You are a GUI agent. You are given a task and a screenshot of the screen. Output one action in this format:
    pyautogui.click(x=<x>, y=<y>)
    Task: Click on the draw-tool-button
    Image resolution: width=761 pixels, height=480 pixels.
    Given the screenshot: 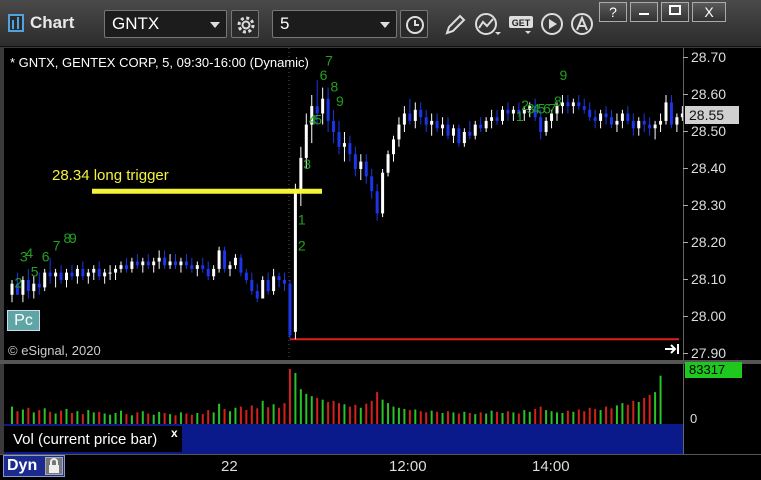 What is the action you would take?
    pyautogui.click(x=455, y=25)
    